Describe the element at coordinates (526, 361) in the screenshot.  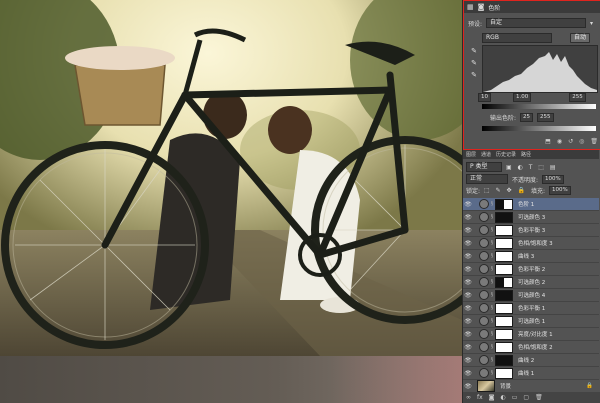
I see `layer-name: 曲线 2` at that location.